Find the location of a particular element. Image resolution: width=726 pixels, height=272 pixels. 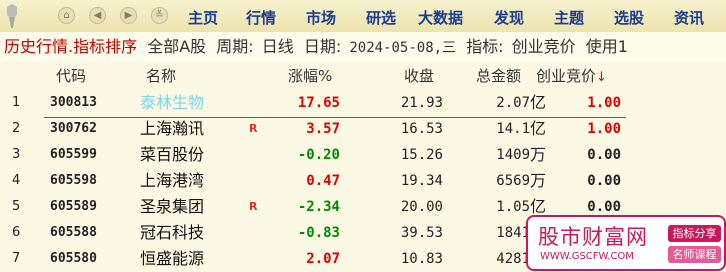

col-change: 涨幅% is located at coordinates (310, 76).